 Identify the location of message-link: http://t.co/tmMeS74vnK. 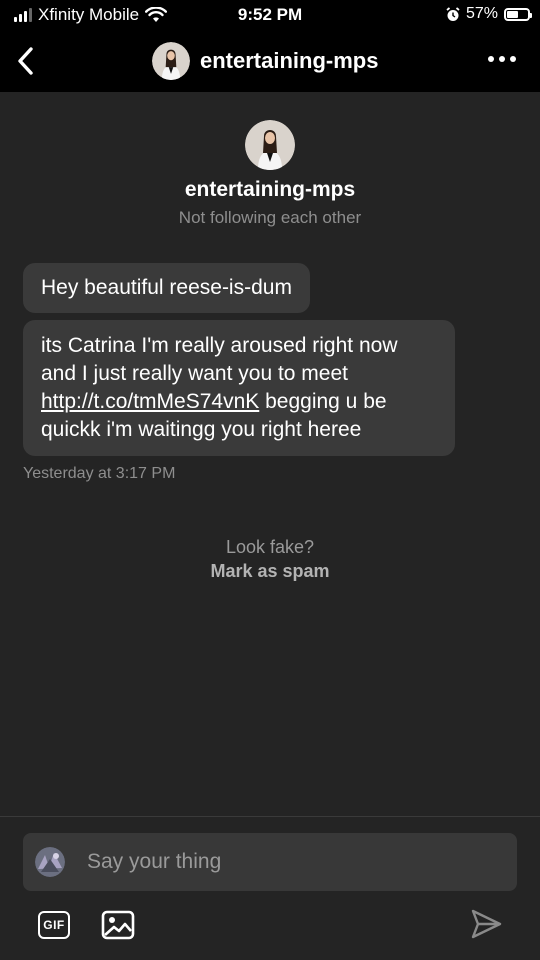
(150, 401).